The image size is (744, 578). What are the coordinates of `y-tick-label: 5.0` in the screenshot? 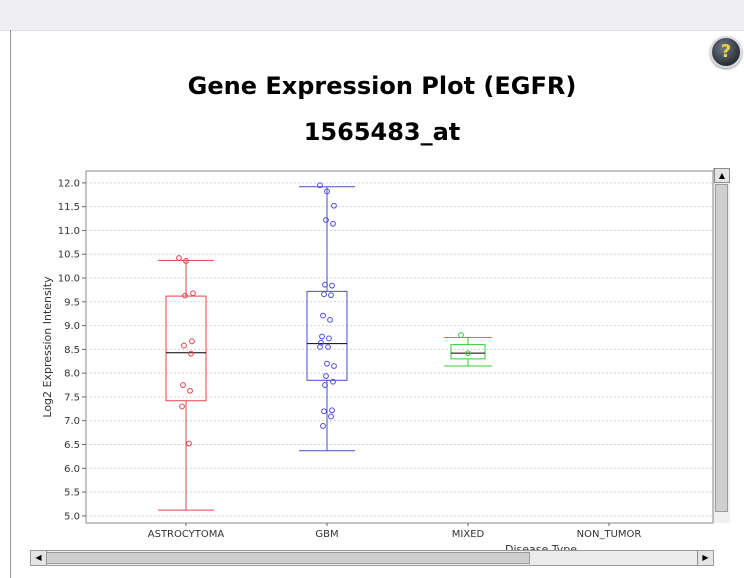 It's located at (72, 516).